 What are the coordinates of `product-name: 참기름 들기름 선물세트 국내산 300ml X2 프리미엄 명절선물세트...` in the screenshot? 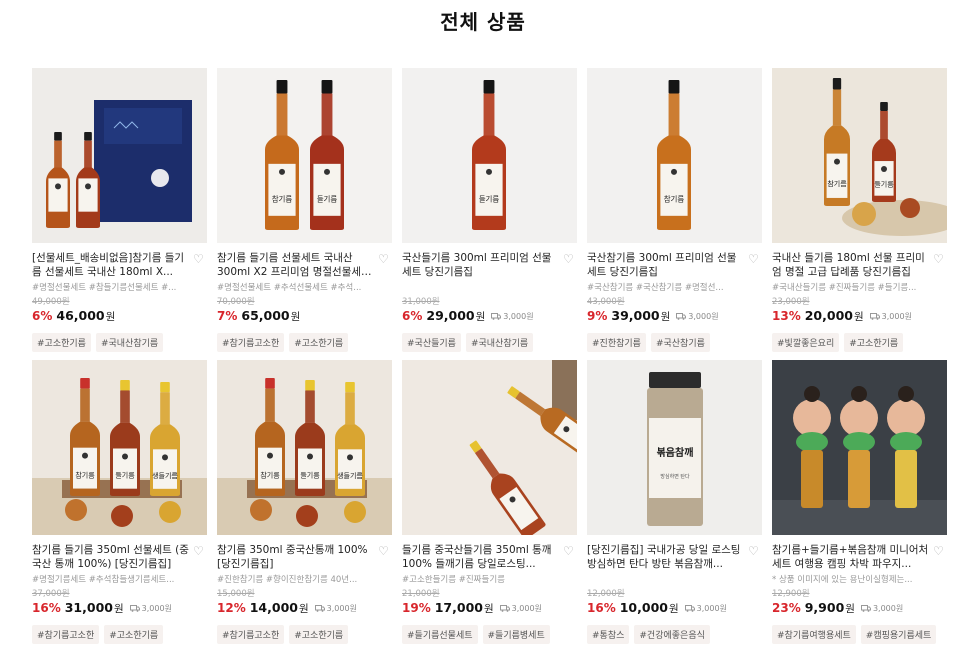 It's located at (295, 265).